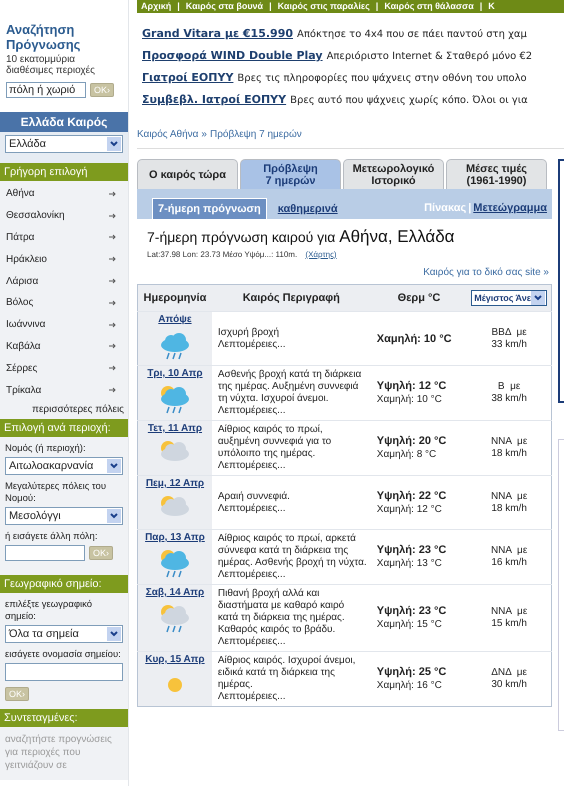 The width and height of the screenshot is (564, 786). Describe the element at coordinates (291, 298) in the screenshot. I see `column-header: Καιρός Περιγραφή` at that location.